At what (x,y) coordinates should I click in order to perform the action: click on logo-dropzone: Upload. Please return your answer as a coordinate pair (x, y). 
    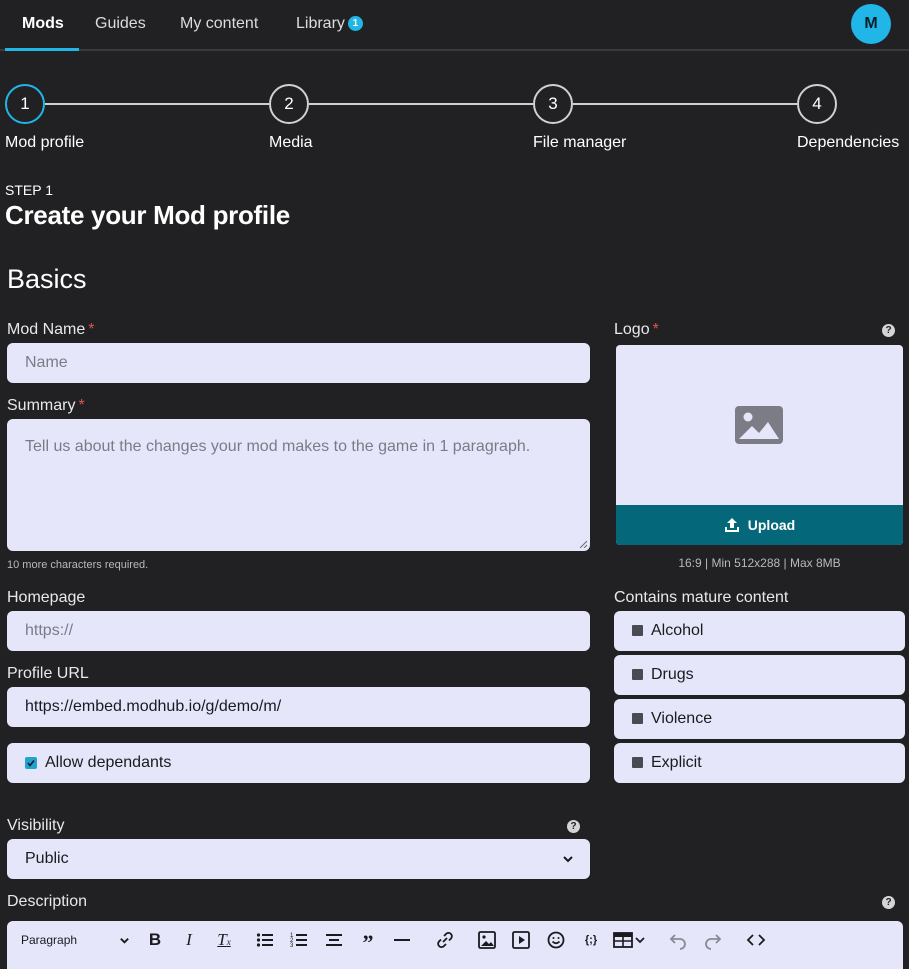
    Looking at the image, I should click on (759, 445).